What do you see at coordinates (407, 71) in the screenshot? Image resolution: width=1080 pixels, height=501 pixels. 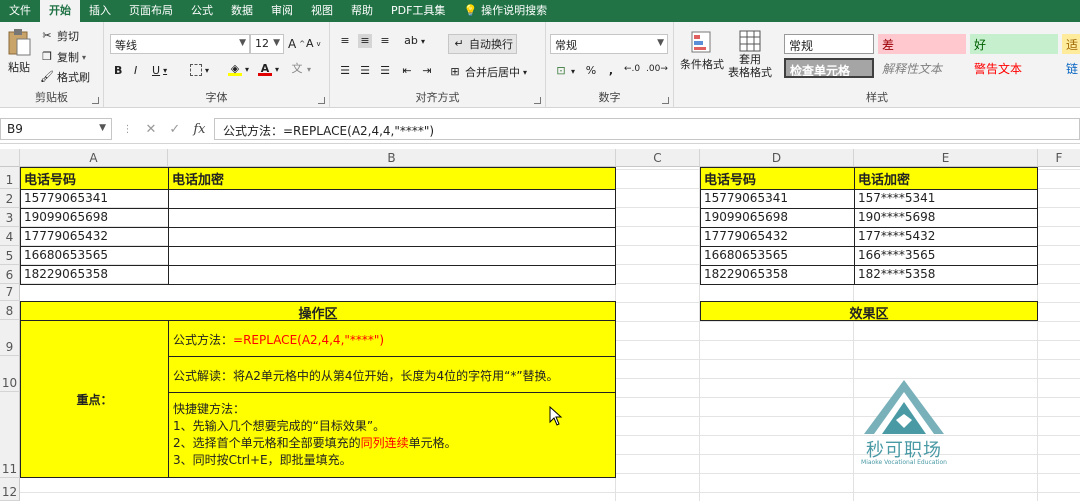 I see `decrease-indent-button: ⇤` at bounding box center [407, 71].